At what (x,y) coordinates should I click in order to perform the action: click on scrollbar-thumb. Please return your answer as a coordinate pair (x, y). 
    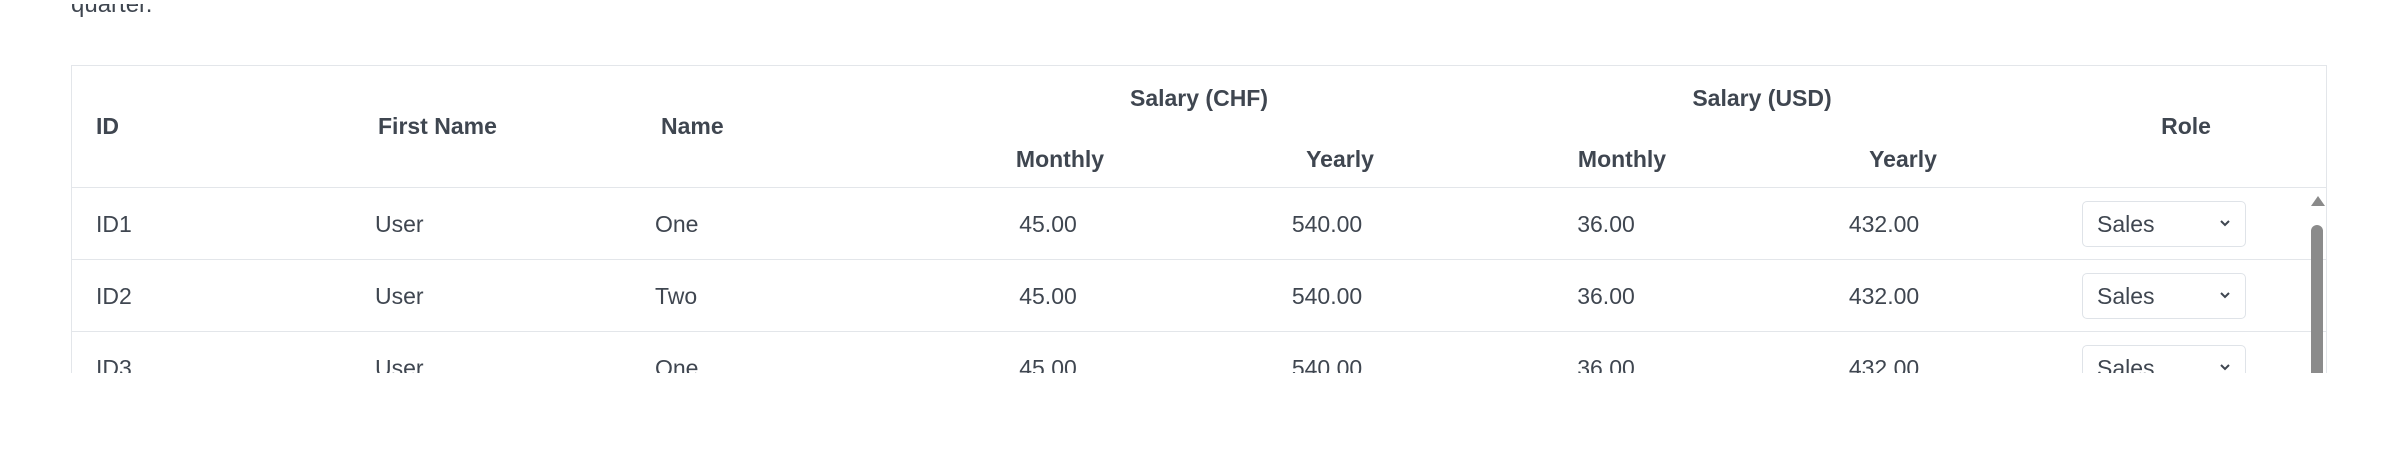
    Looking at the image, I should click on (2317, 299).